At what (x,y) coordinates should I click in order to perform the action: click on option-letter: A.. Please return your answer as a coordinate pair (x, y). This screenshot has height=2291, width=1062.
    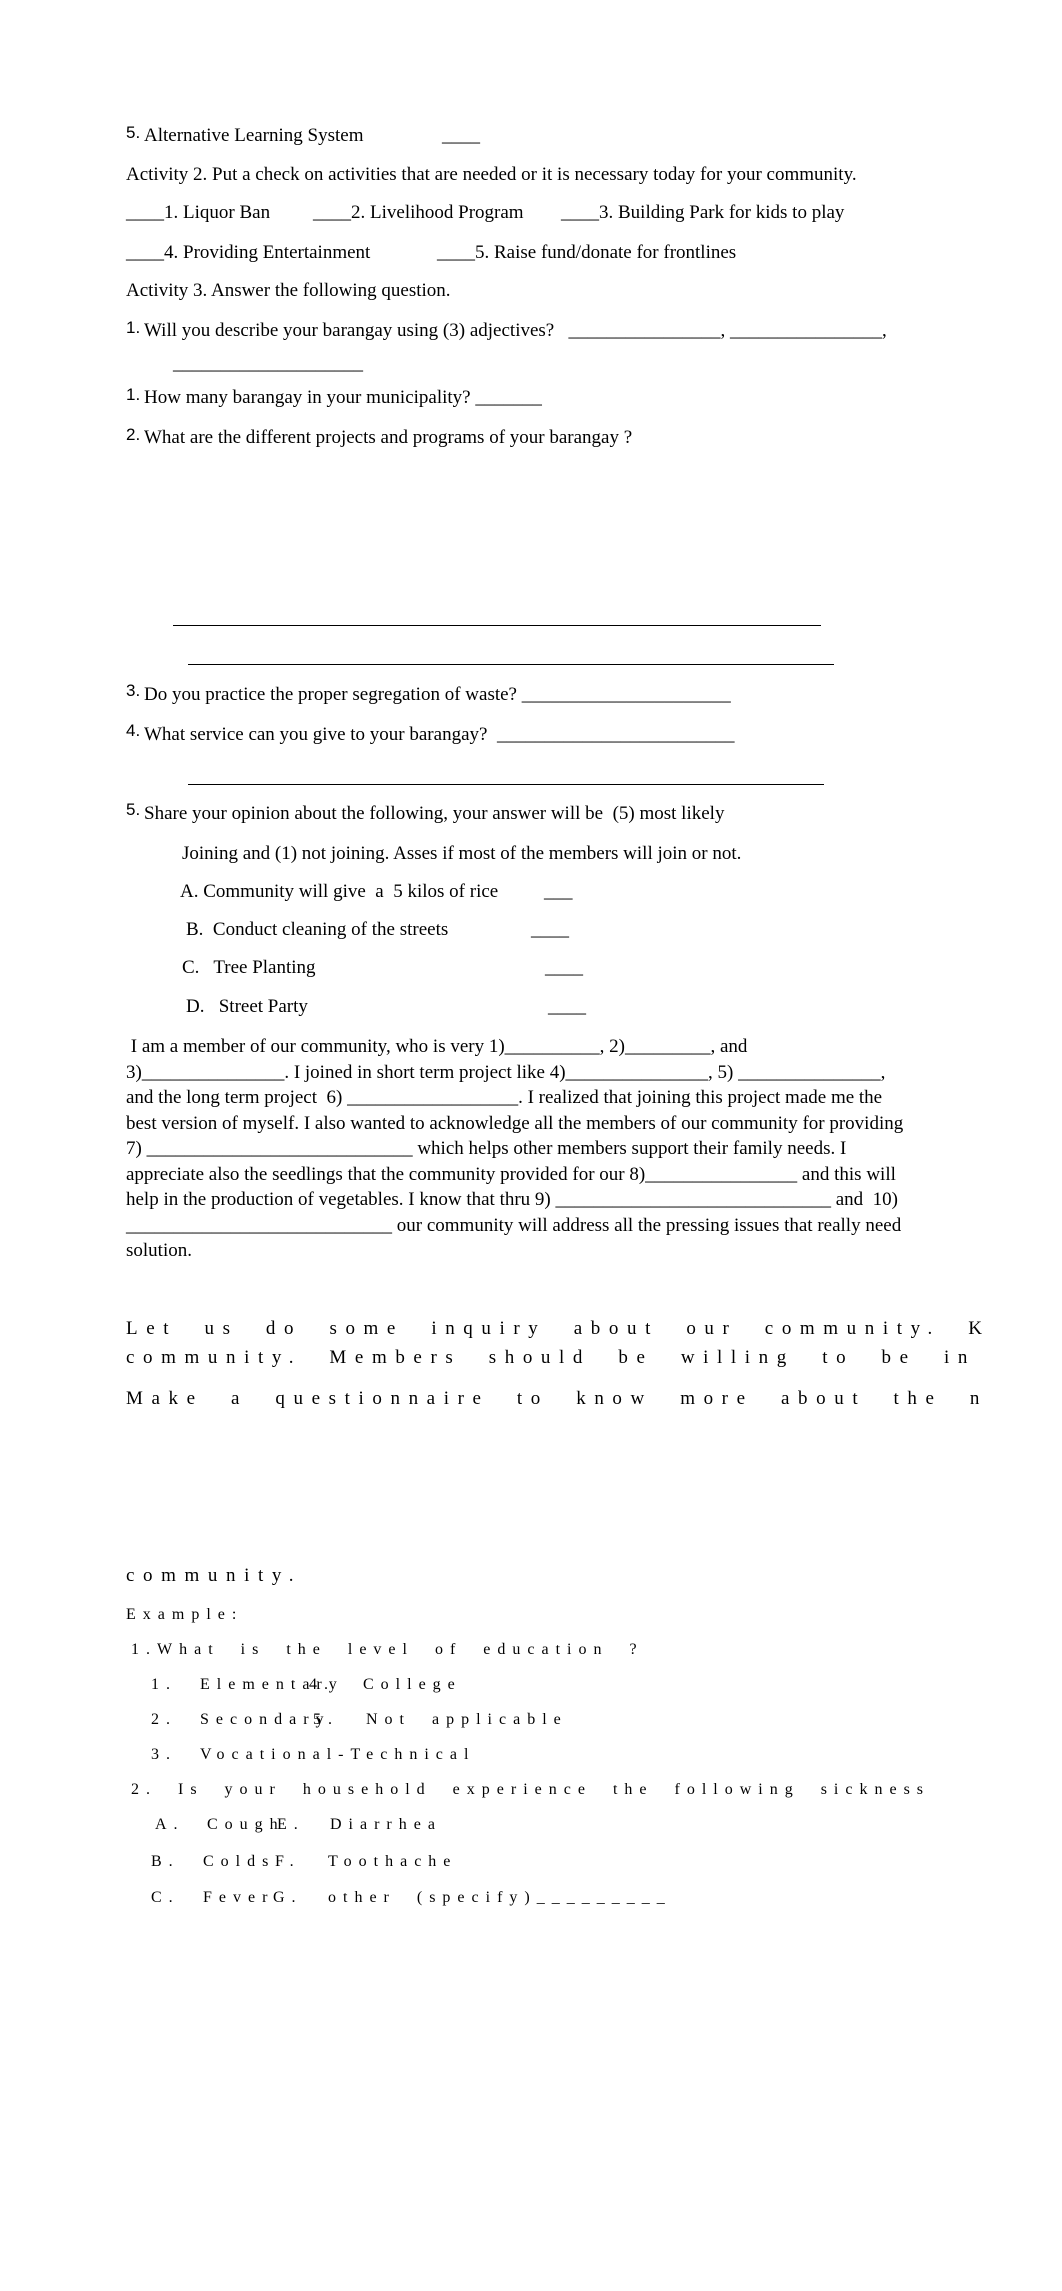
    Looking at the image, I should click on (170, 1824).